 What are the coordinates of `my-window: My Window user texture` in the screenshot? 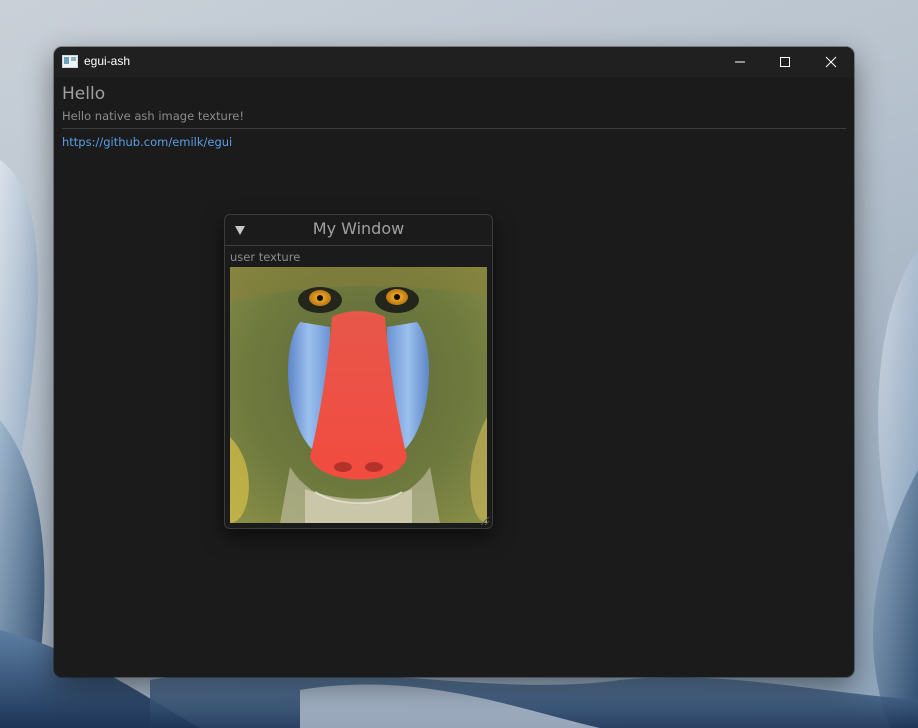 It's located at (358, 371).